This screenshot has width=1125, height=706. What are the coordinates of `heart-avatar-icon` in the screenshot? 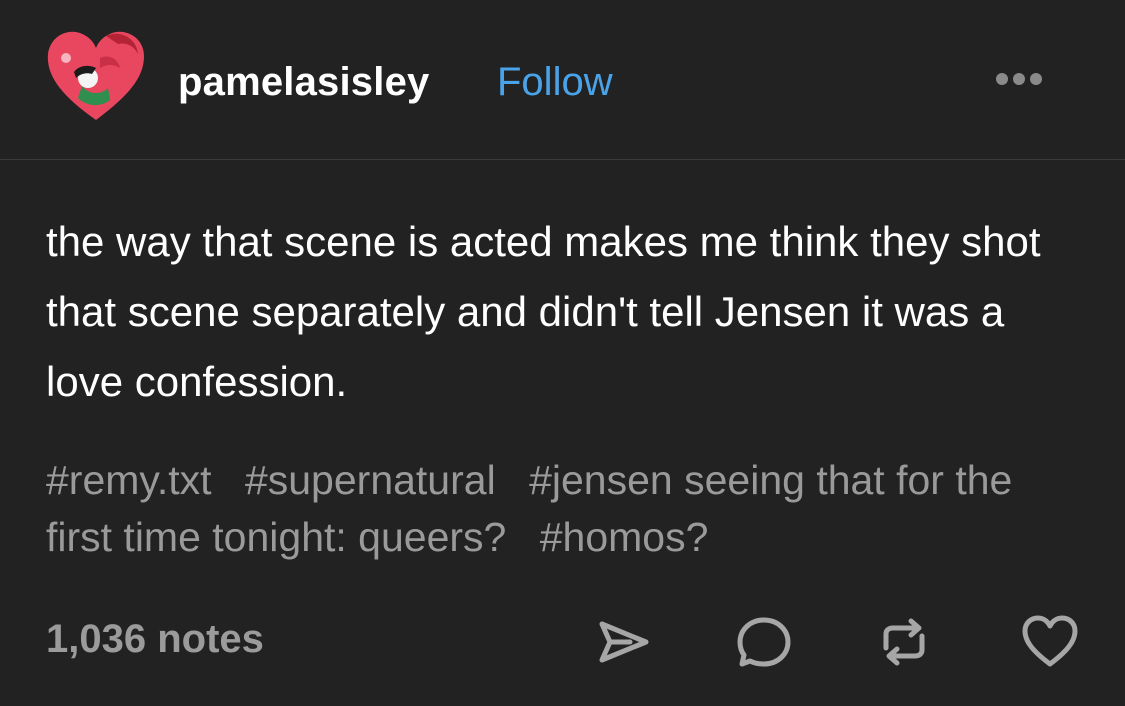 It's located at (95, 76).